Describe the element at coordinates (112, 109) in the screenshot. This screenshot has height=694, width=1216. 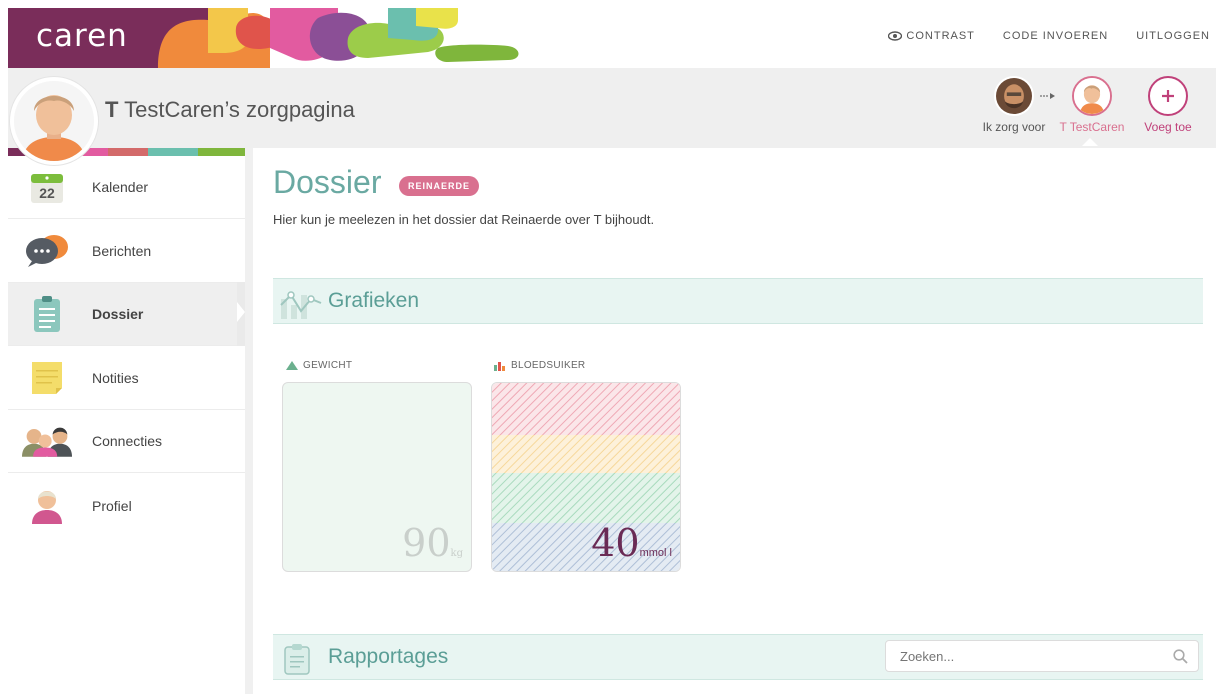
I see `owner-initial: T` at that location.